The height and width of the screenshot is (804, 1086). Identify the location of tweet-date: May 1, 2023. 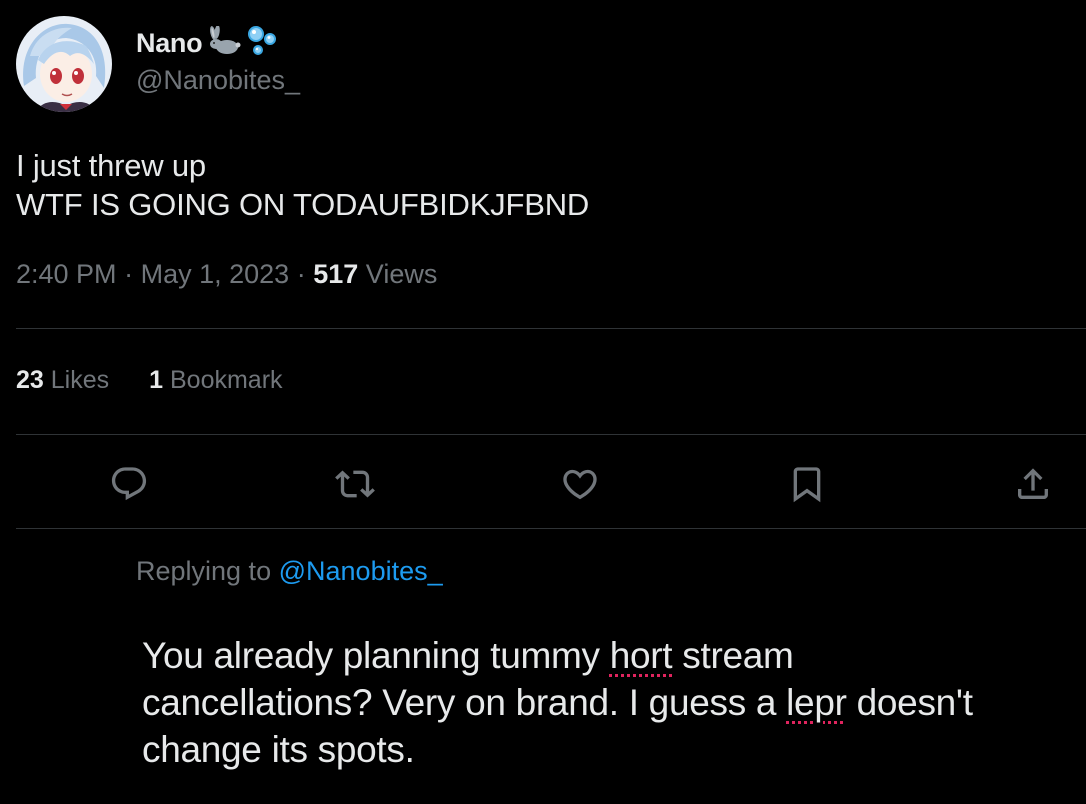
(215, 274).